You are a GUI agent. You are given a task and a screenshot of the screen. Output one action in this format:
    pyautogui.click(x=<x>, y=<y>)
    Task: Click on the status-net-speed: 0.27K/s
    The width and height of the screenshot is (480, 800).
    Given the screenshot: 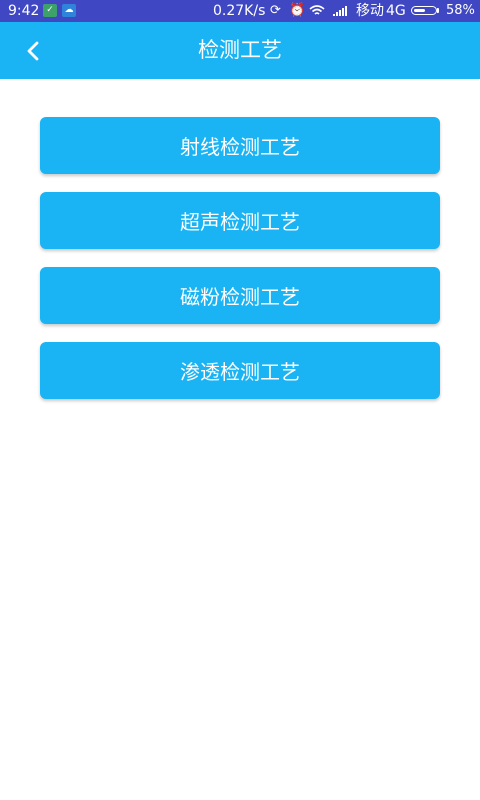 What is the action you would take?
    pyautogui.click(x=239, y=11)
    